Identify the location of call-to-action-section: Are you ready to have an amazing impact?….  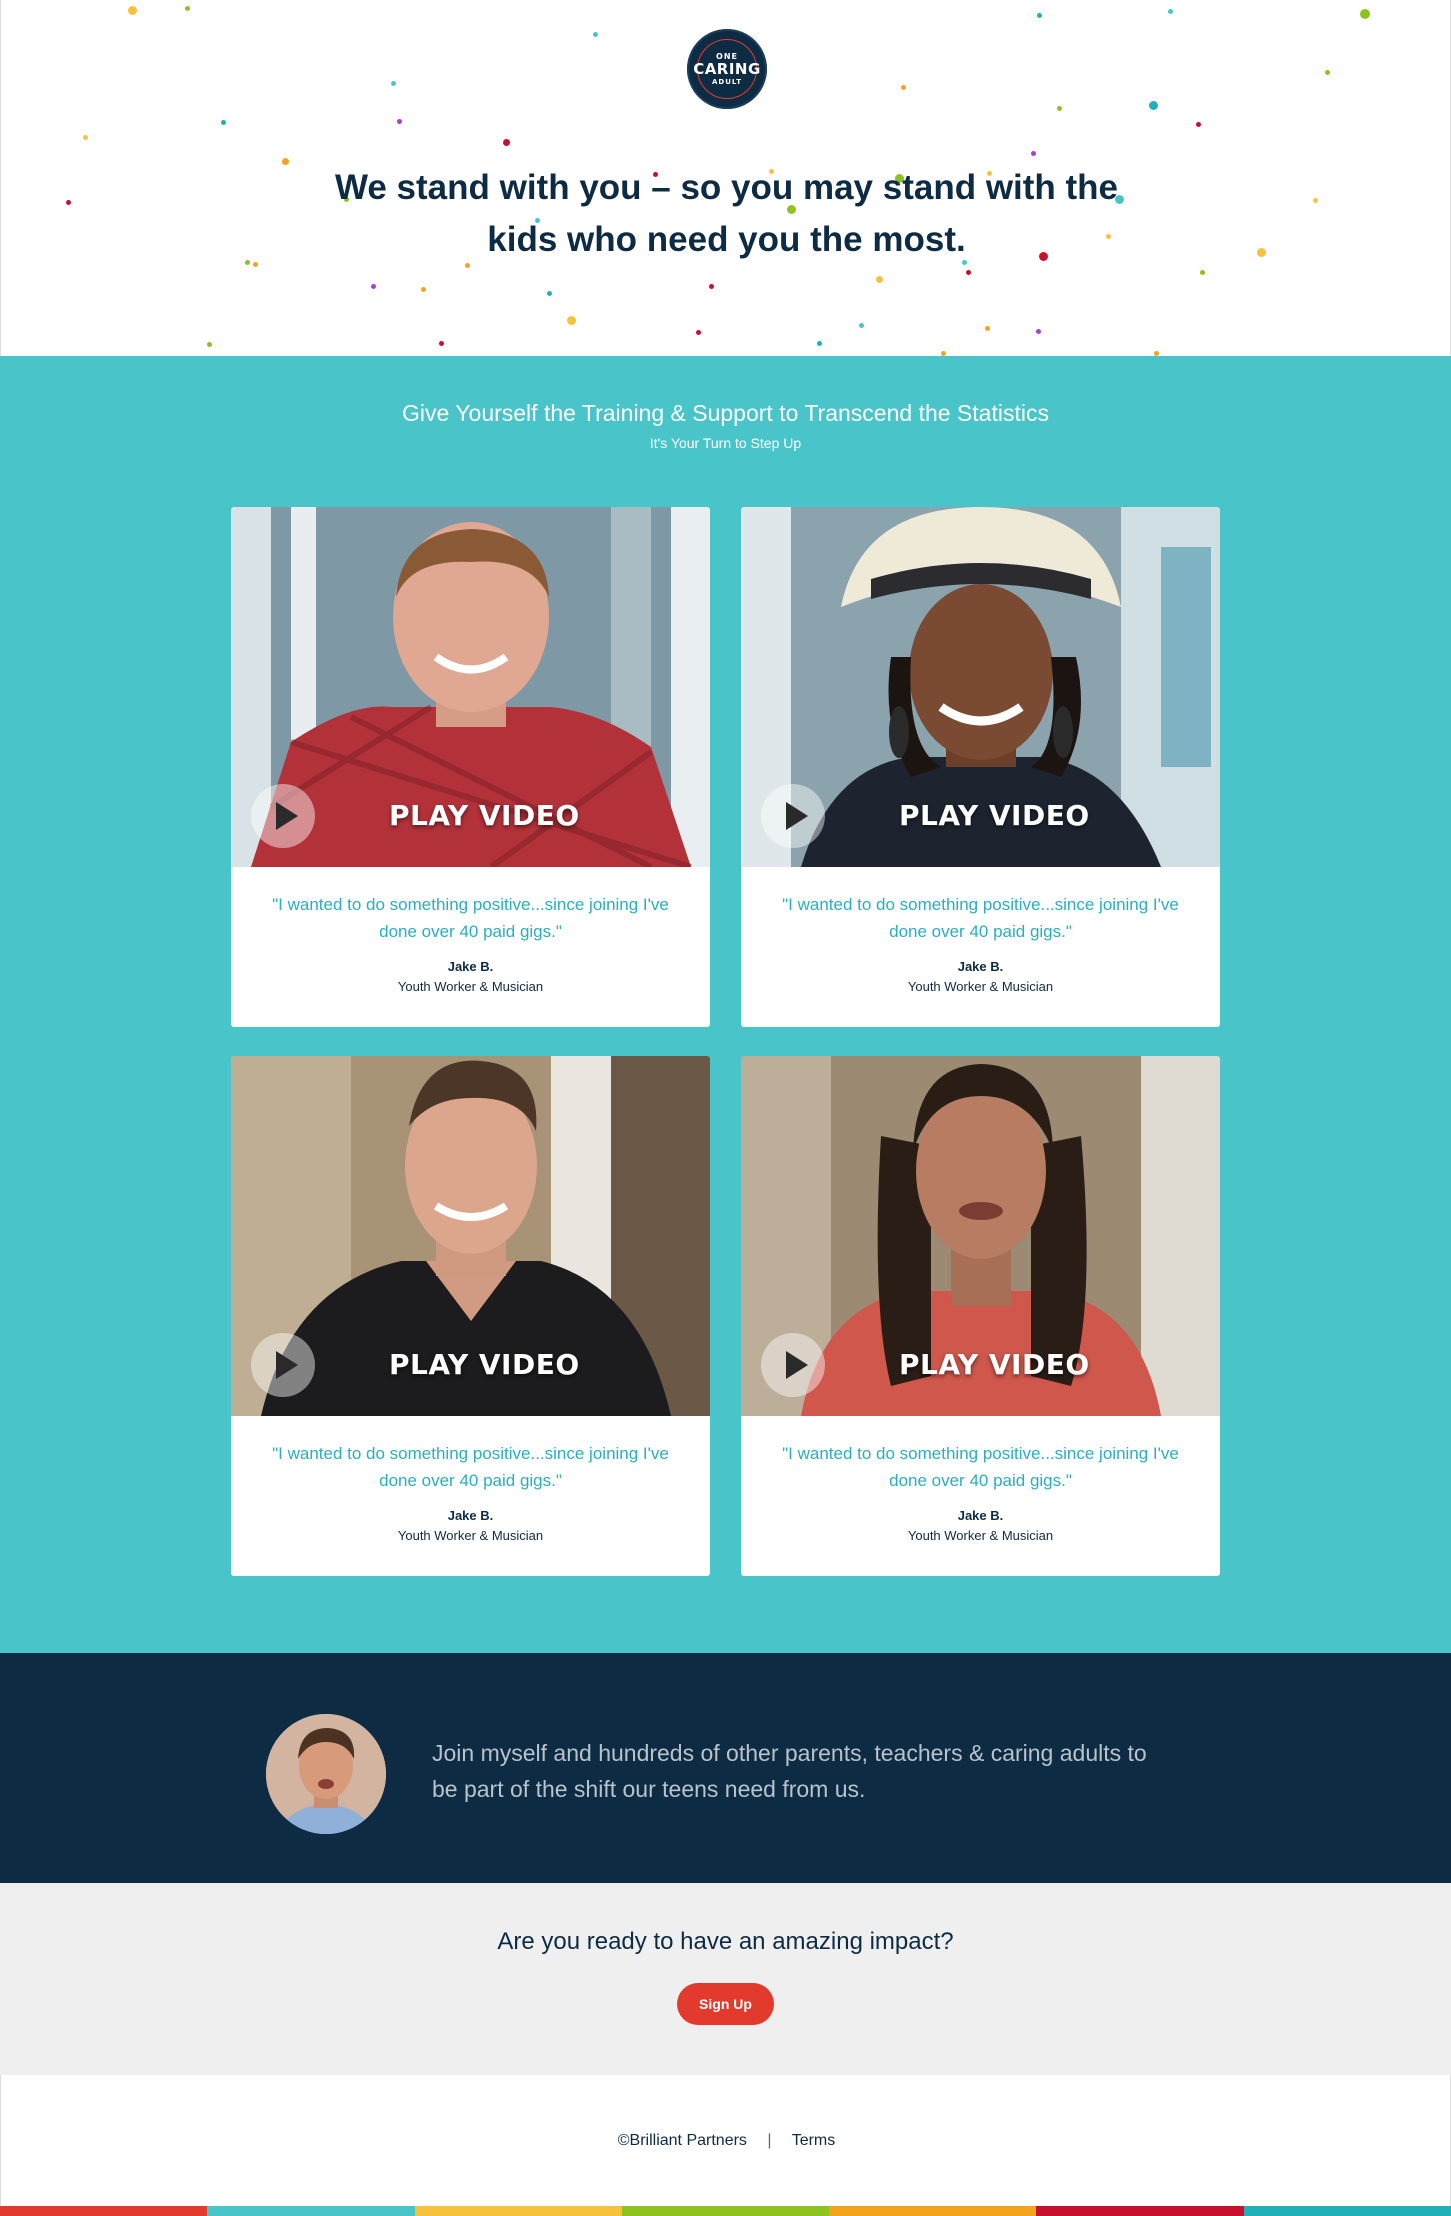
(725, 1979).